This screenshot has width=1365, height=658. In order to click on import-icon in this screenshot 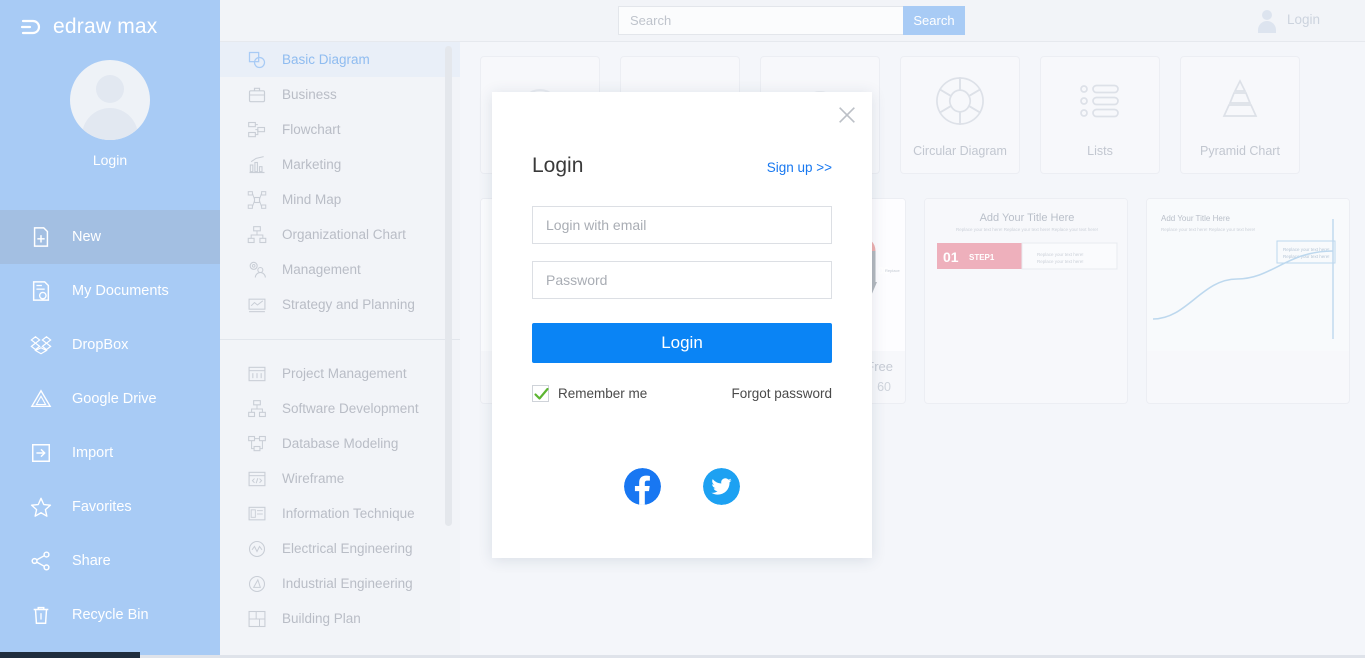, I will do `click(41, 453)`.